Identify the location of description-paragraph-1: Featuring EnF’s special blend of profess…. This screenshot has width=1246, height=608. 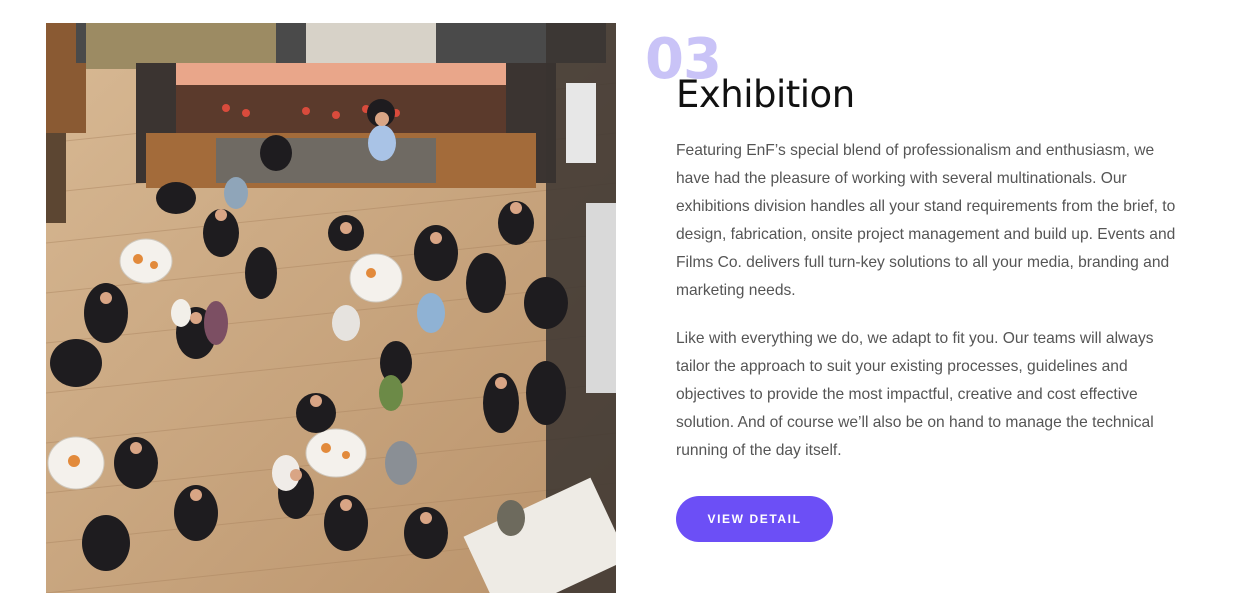
(926, 220).